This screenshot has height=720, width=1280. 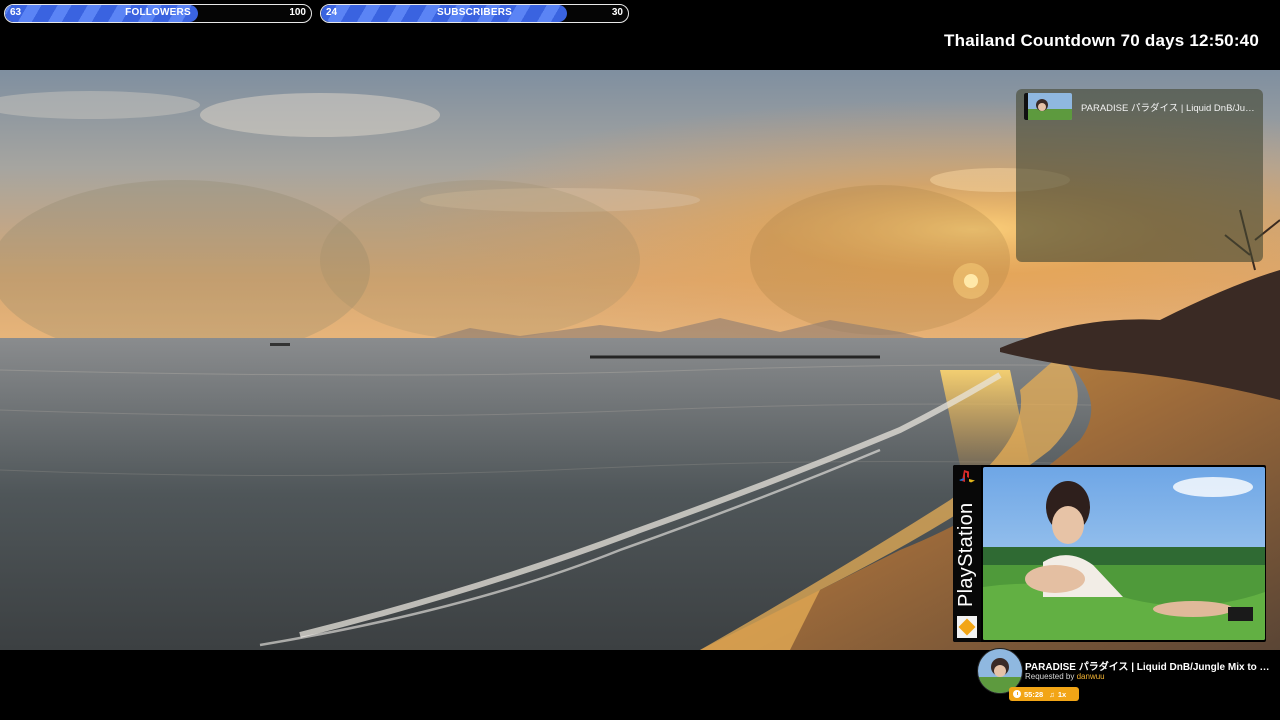 What do you see at coordinates (1062, 694) in the screenshot?
I see `queue-count: 1x` at bounding box center [1062, 694].